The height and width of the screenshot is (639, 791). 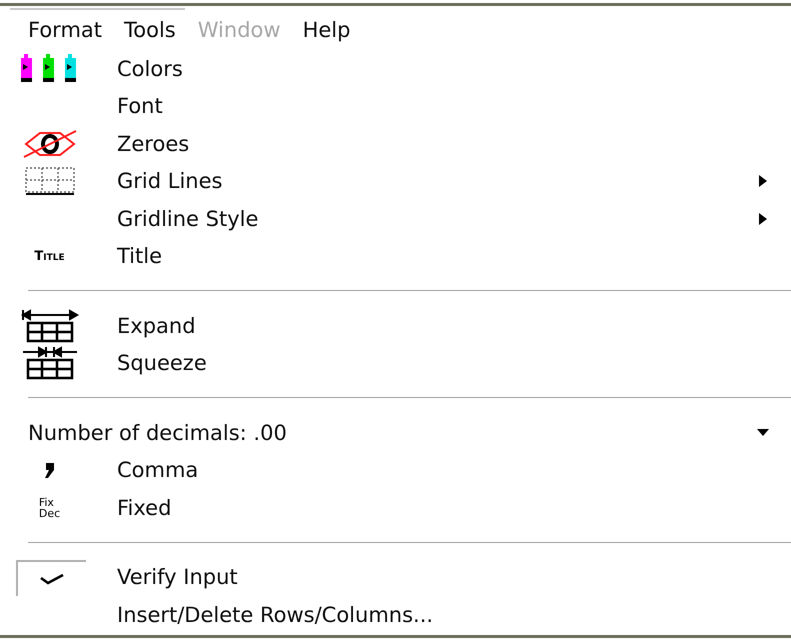 I want to click on comma-icon, so click(x=49, y=470).